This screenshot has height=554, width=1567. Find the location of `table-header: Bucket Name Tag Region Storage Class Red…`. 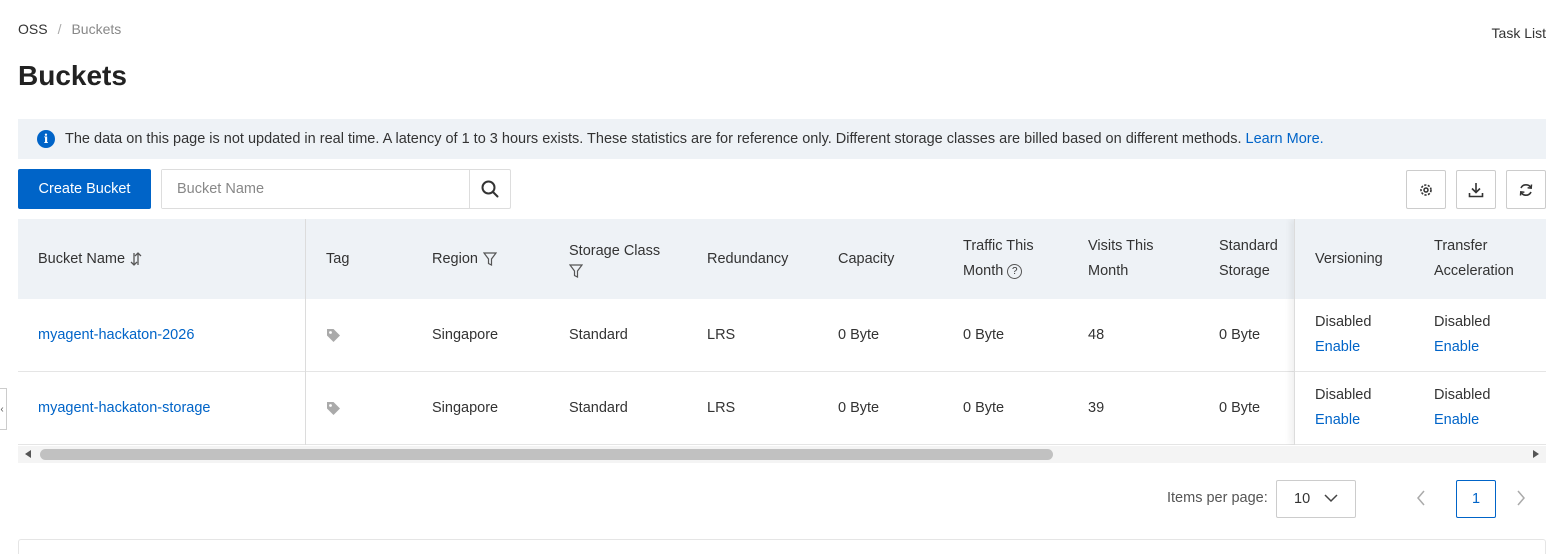

table-header: Bucket Name Tag Region Storage Class Red… is located at coordinates (782, 259).